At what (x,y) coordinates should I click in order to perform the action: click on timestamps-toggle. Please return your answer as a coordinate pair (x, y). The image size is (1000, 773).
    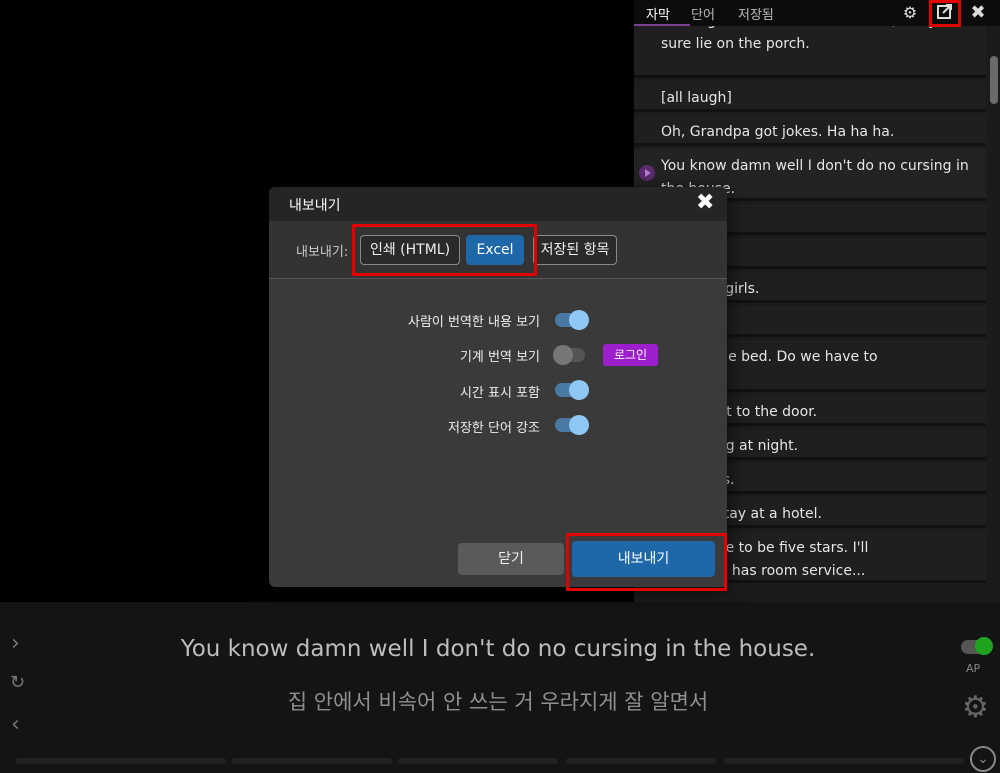
    Looking at the image, I should click on (572, 390).